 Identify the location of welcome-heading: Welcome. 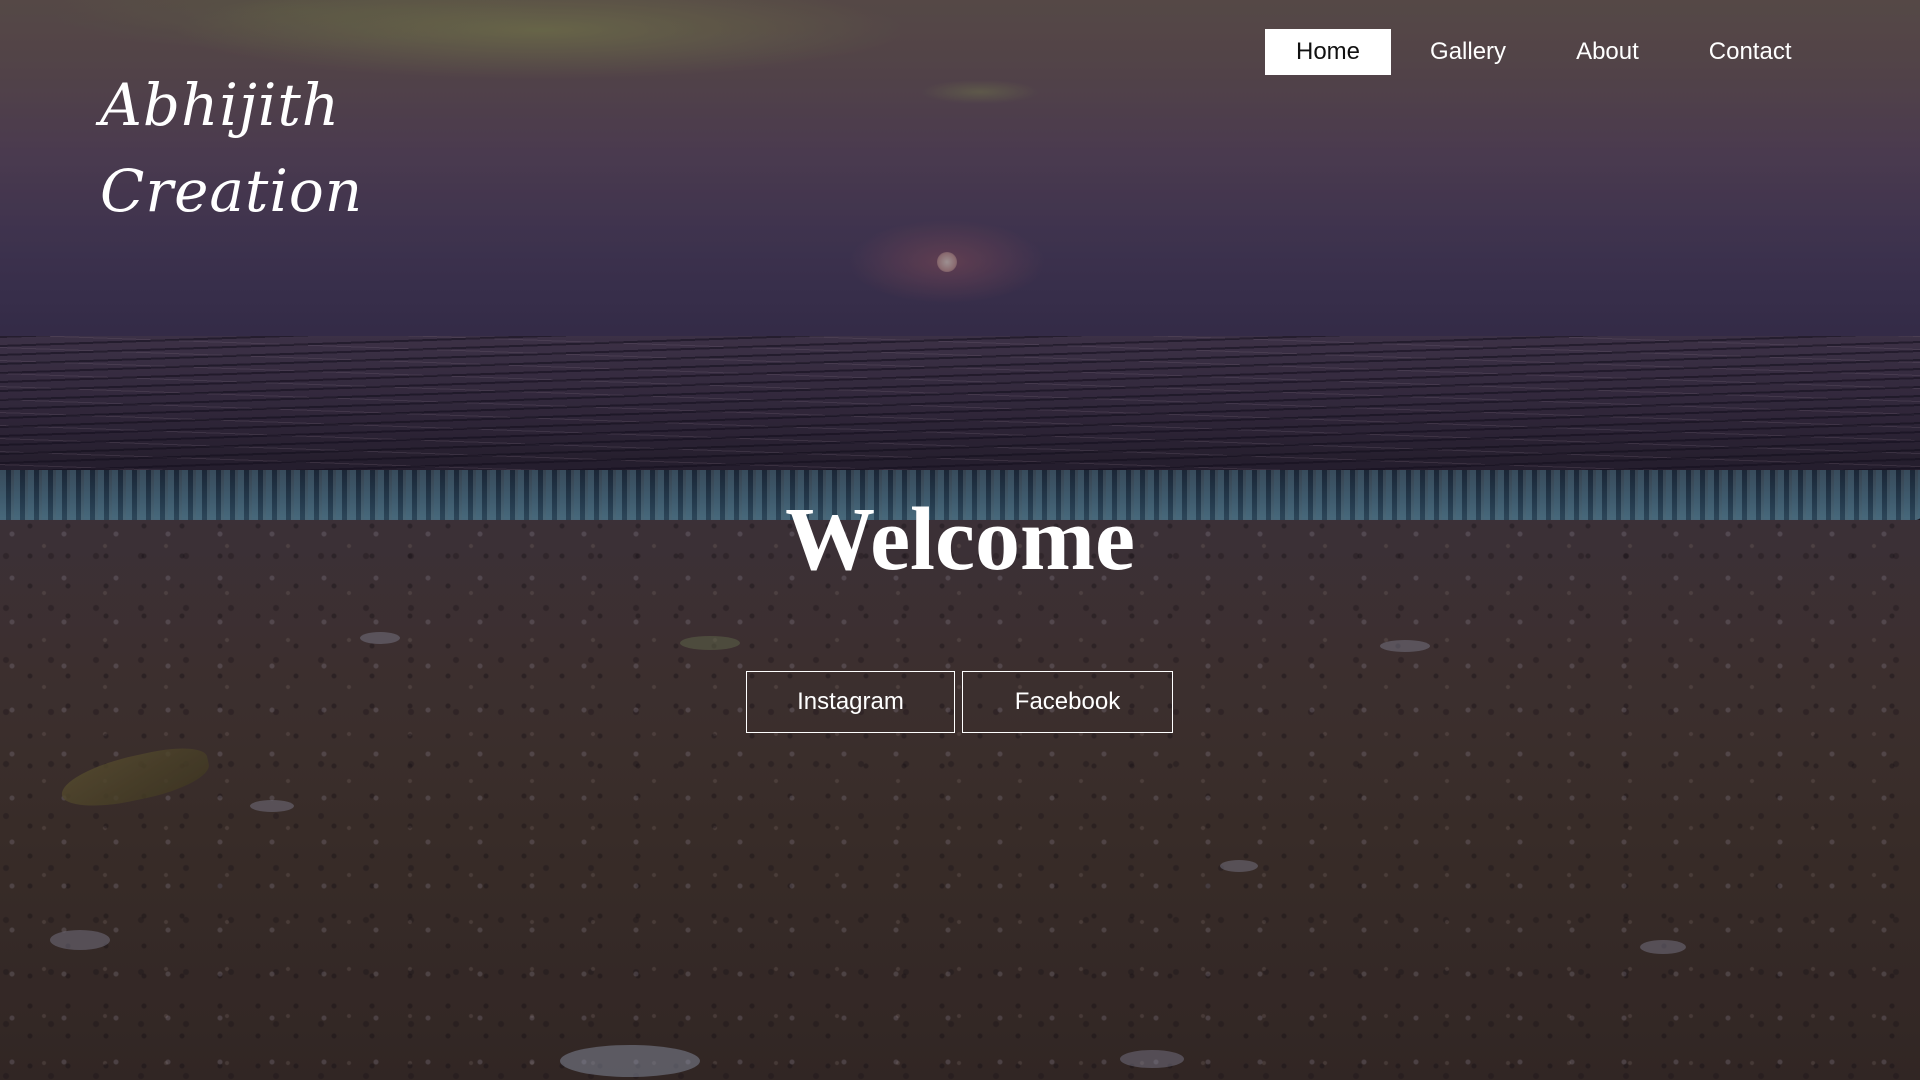
(960, 539).